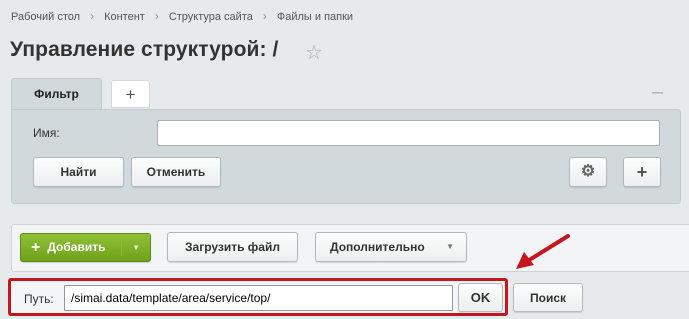 Image resolution: width=689 pixels, height=319 pixels. I want to click on more-button: Дополнительно ▼, so click(391, 247).